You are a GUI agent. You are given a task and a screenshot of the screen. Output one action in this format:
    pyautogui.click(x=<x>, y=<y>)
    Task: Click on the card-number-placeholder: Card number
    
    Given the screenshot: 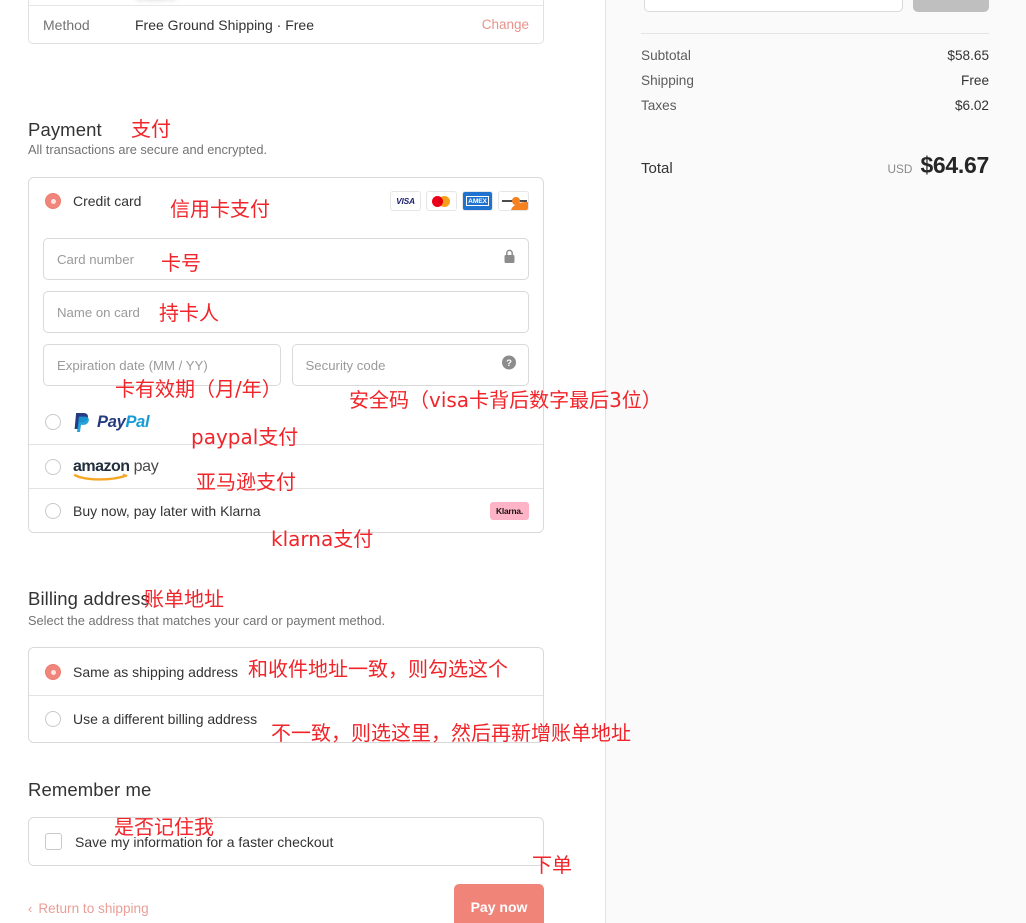 What is the action you would take?
    pyautogui.click(x=95, y=259)
    